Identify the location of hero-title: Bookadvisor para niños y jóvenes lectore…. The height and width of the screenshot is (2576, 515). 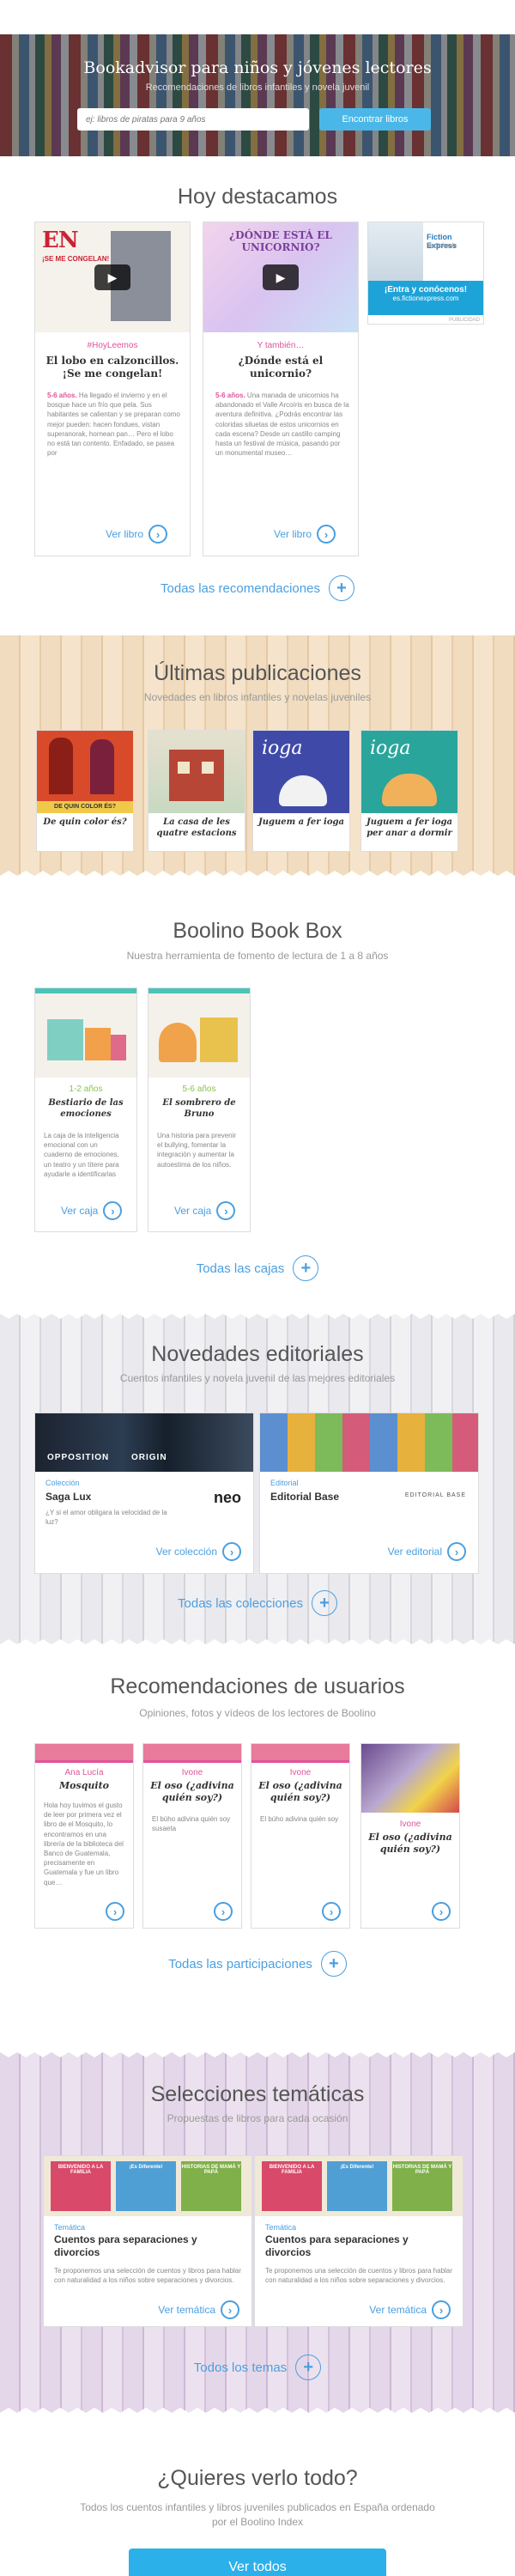
(257, 67).